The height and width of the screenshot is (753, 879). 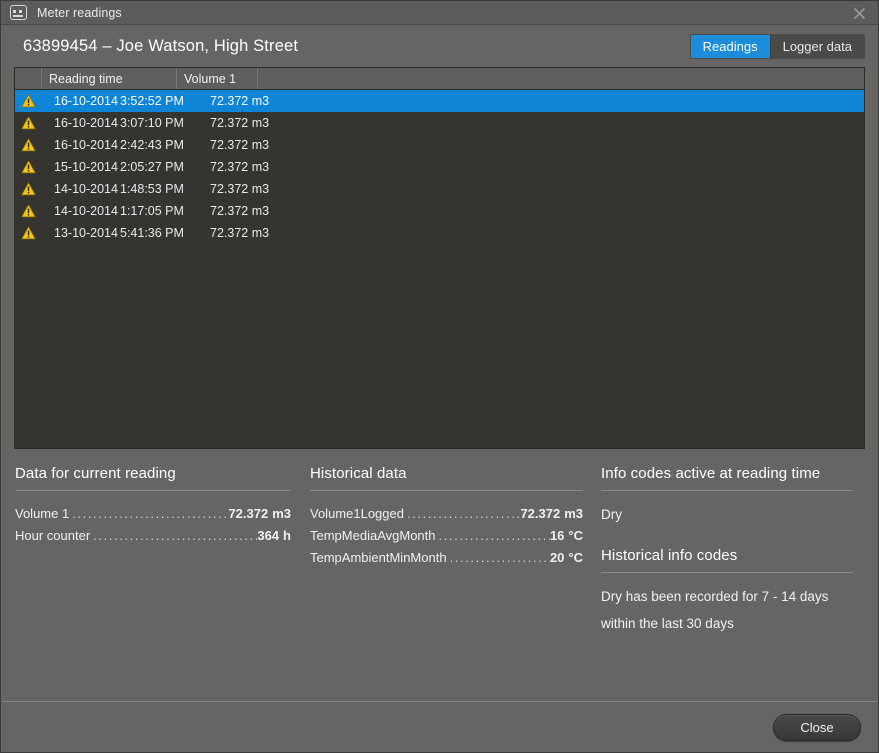 I want to click on data-unit: h, so click(x=287, y=535).